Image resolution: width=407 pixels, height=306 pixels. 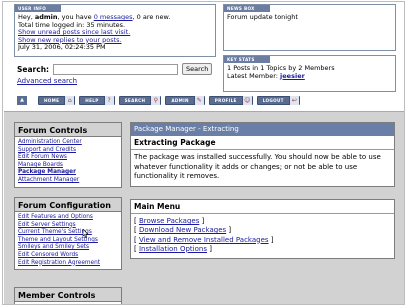 I want to click on browse-packages-link: Browse Packages, so click(x=169, y=221).